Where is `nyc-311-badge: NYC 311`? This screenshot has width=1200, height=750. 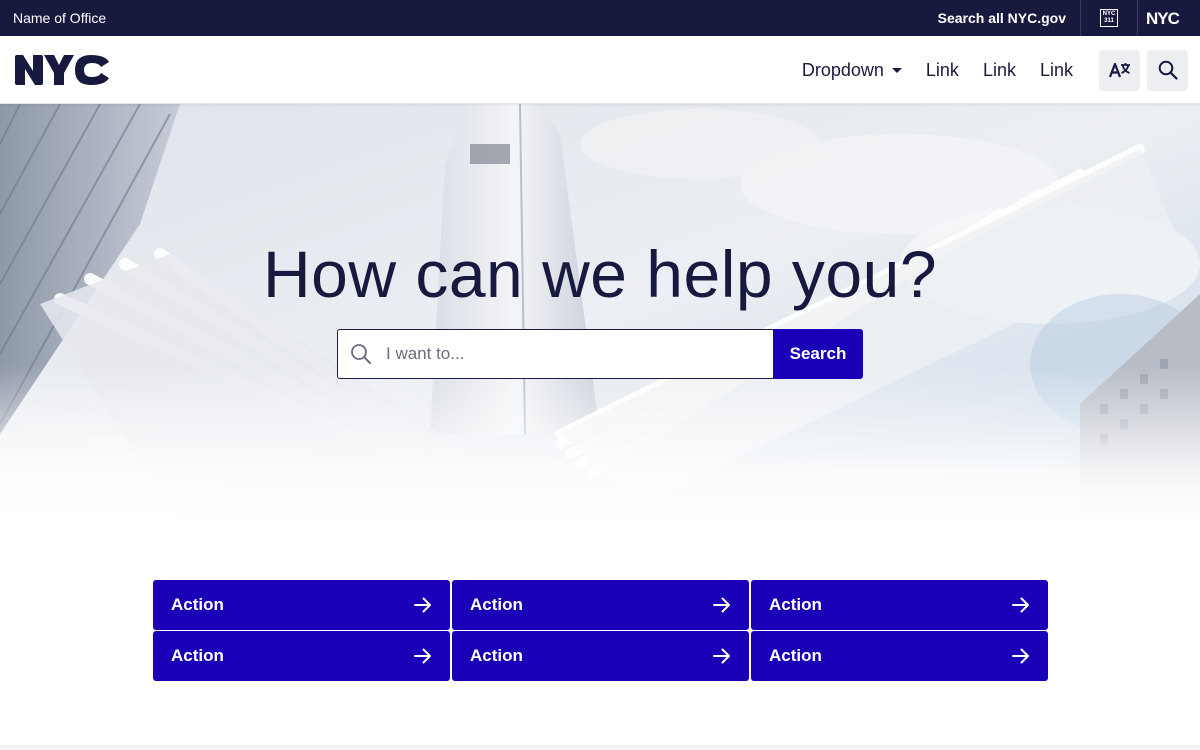 nyc-311-badge: NYC 311 is located at coordinates (1109, 18).